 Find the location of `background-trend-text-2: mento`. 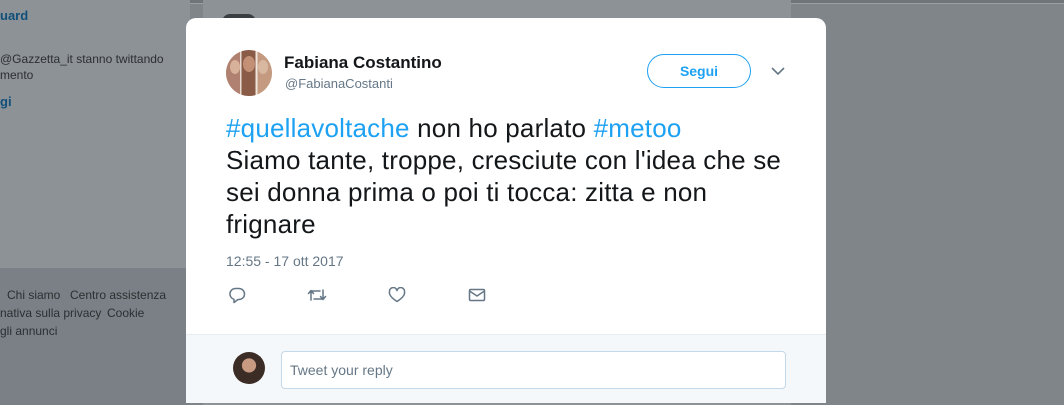

background-trend-text-2: mento is located at coordinates (17, 75).